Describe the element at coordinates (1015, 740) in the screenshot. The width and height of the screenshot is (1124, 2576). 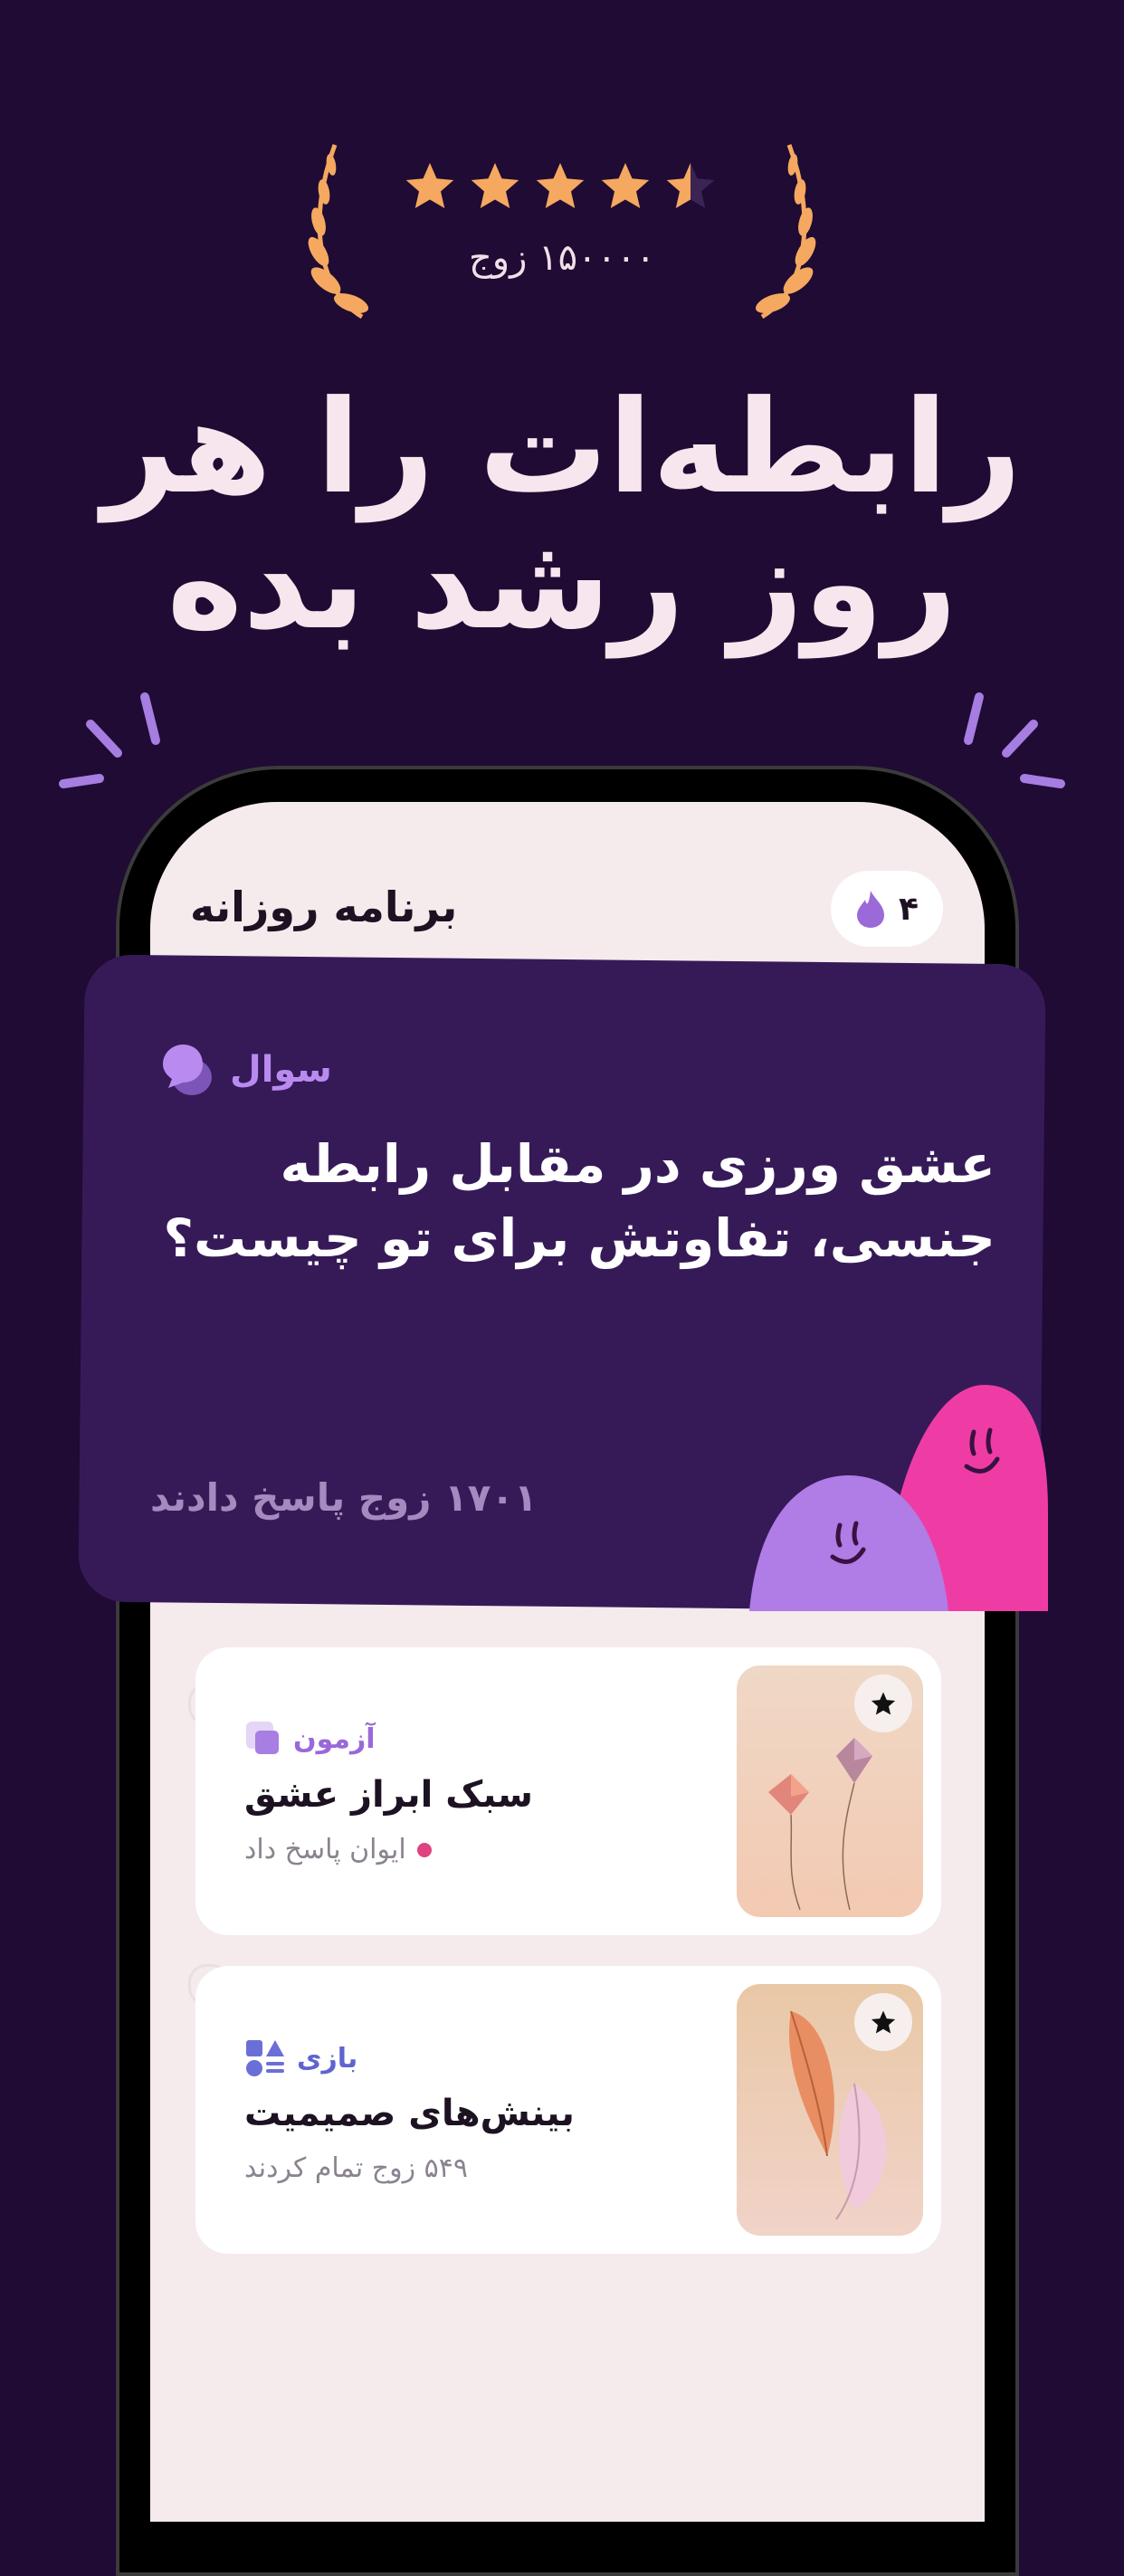
I see `sparkle-right-icon` at that location.